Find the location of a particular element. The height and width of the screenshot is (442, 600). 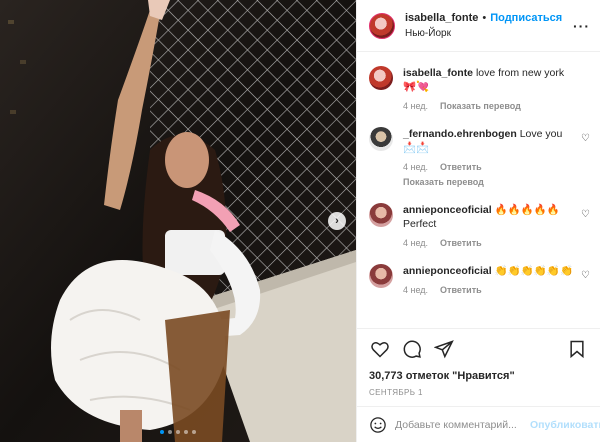

post-actions-bar is located at coordinates (478, 348).